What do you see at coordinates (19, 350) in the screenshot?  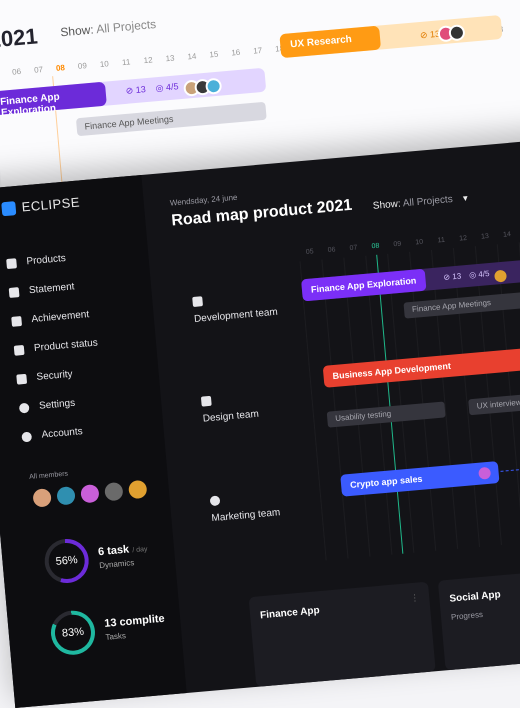 I see `chart-icon` at bounding box center [19, 350].